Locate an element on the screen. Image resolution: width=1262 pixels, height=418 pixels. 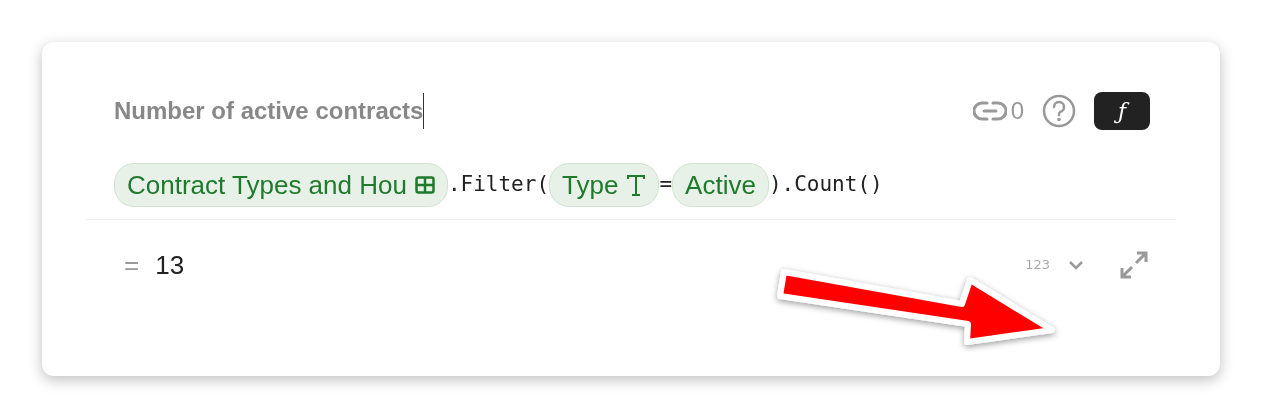
formula-code: .Filter( is located at coordinates (498, 185).